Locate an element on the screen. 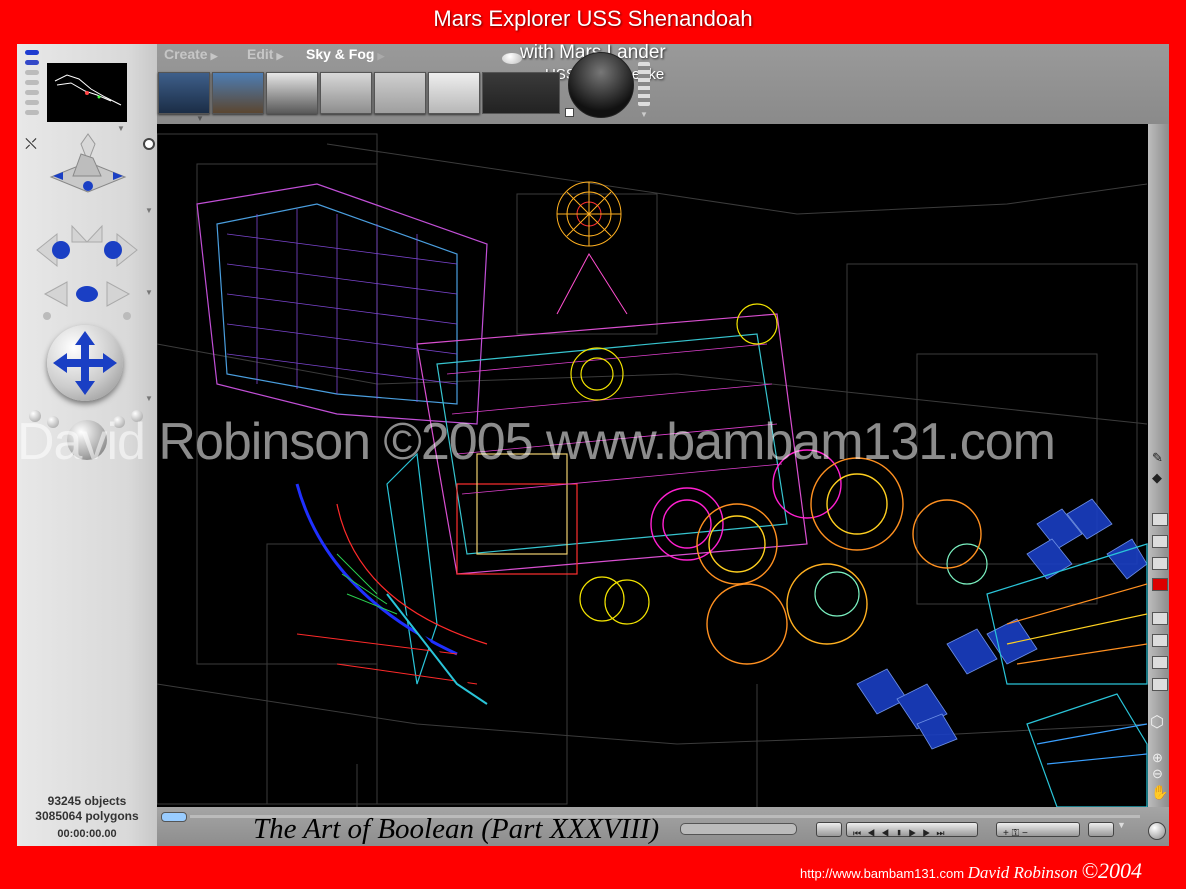  scene-preview-thumbnail is located at coordinates (87, 92).